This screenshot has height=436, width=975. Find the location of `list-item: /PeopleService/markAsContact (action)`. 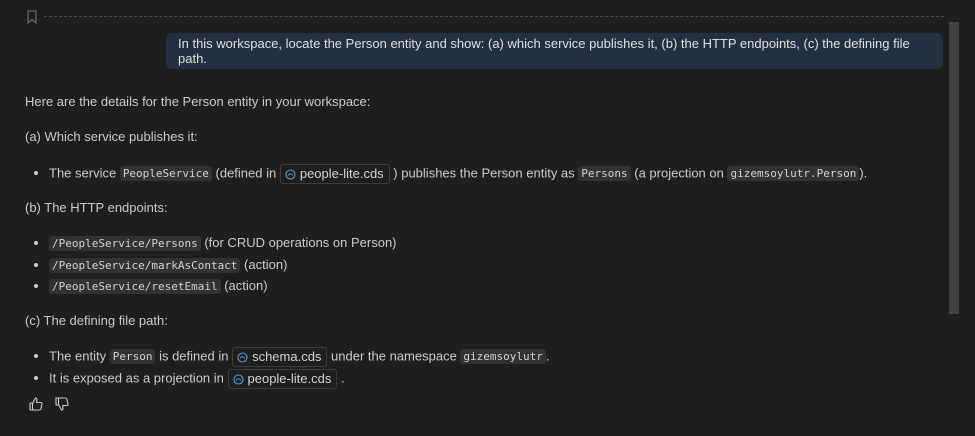

list-item: /PeopleService/markAsContact (action) is located at coordinates (160, 265).